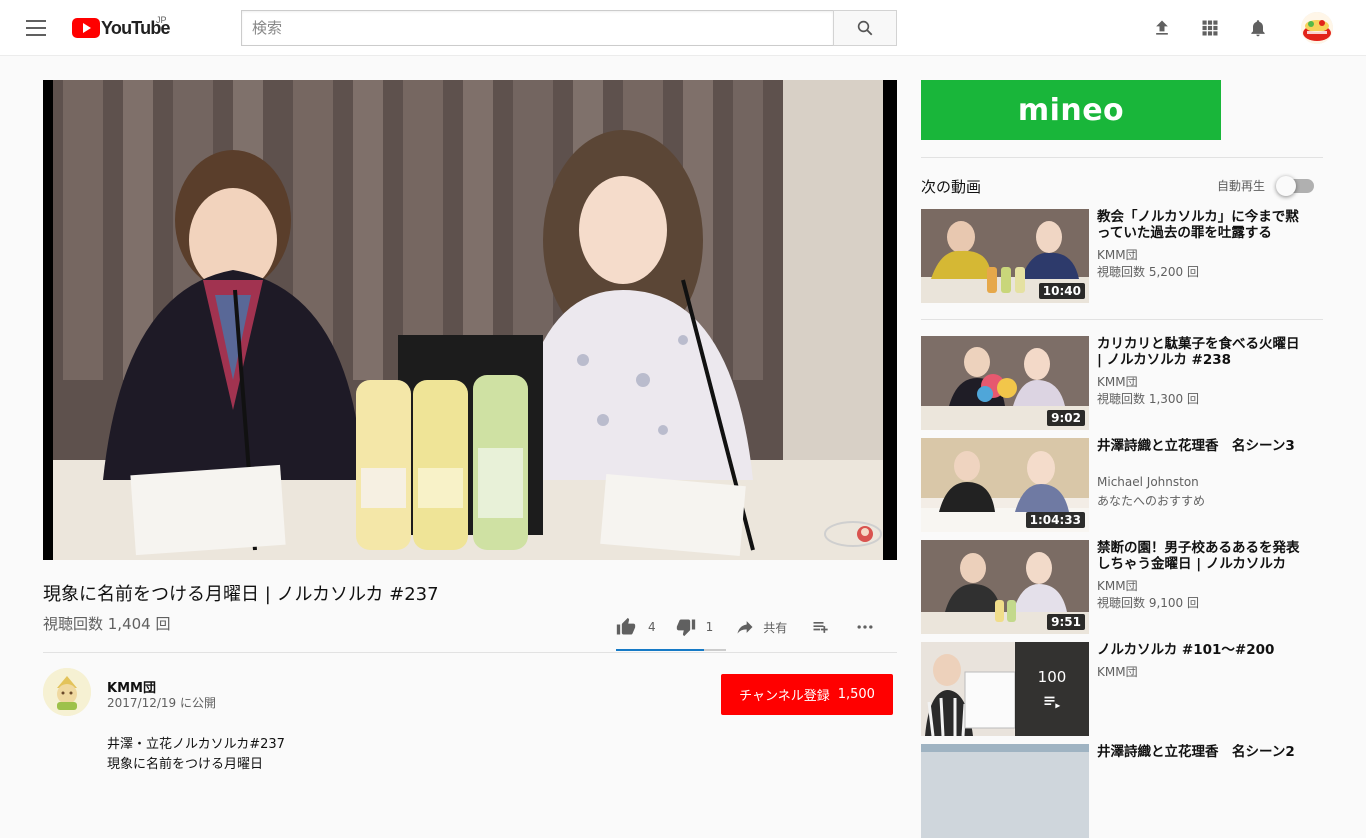 This screenshot has height=838, width=1366. Describe the element at coordinates (1066, 622) in the screenshot. I see `video-duration: 9:51` at that location.